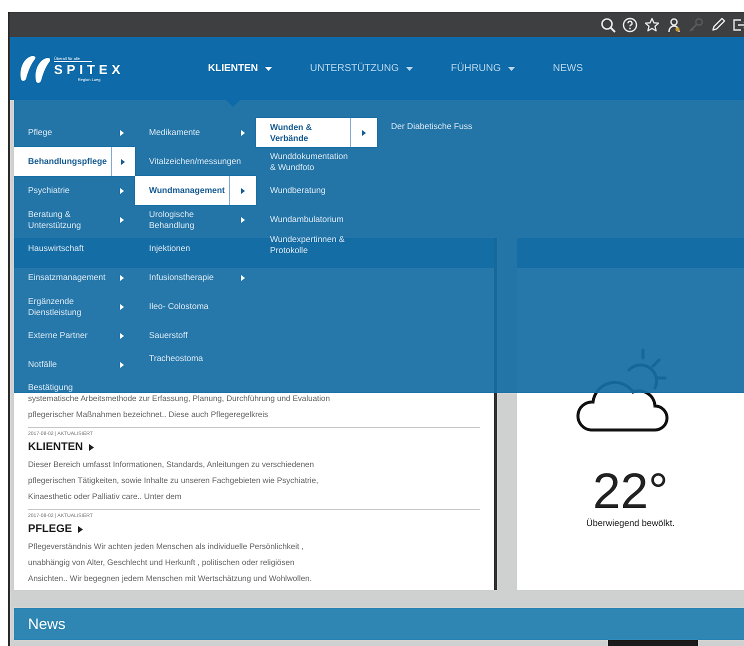  What do you see at coordinates (652, 24) in the screenshot?
I see `star-icon` at bounding box center [652, 24].